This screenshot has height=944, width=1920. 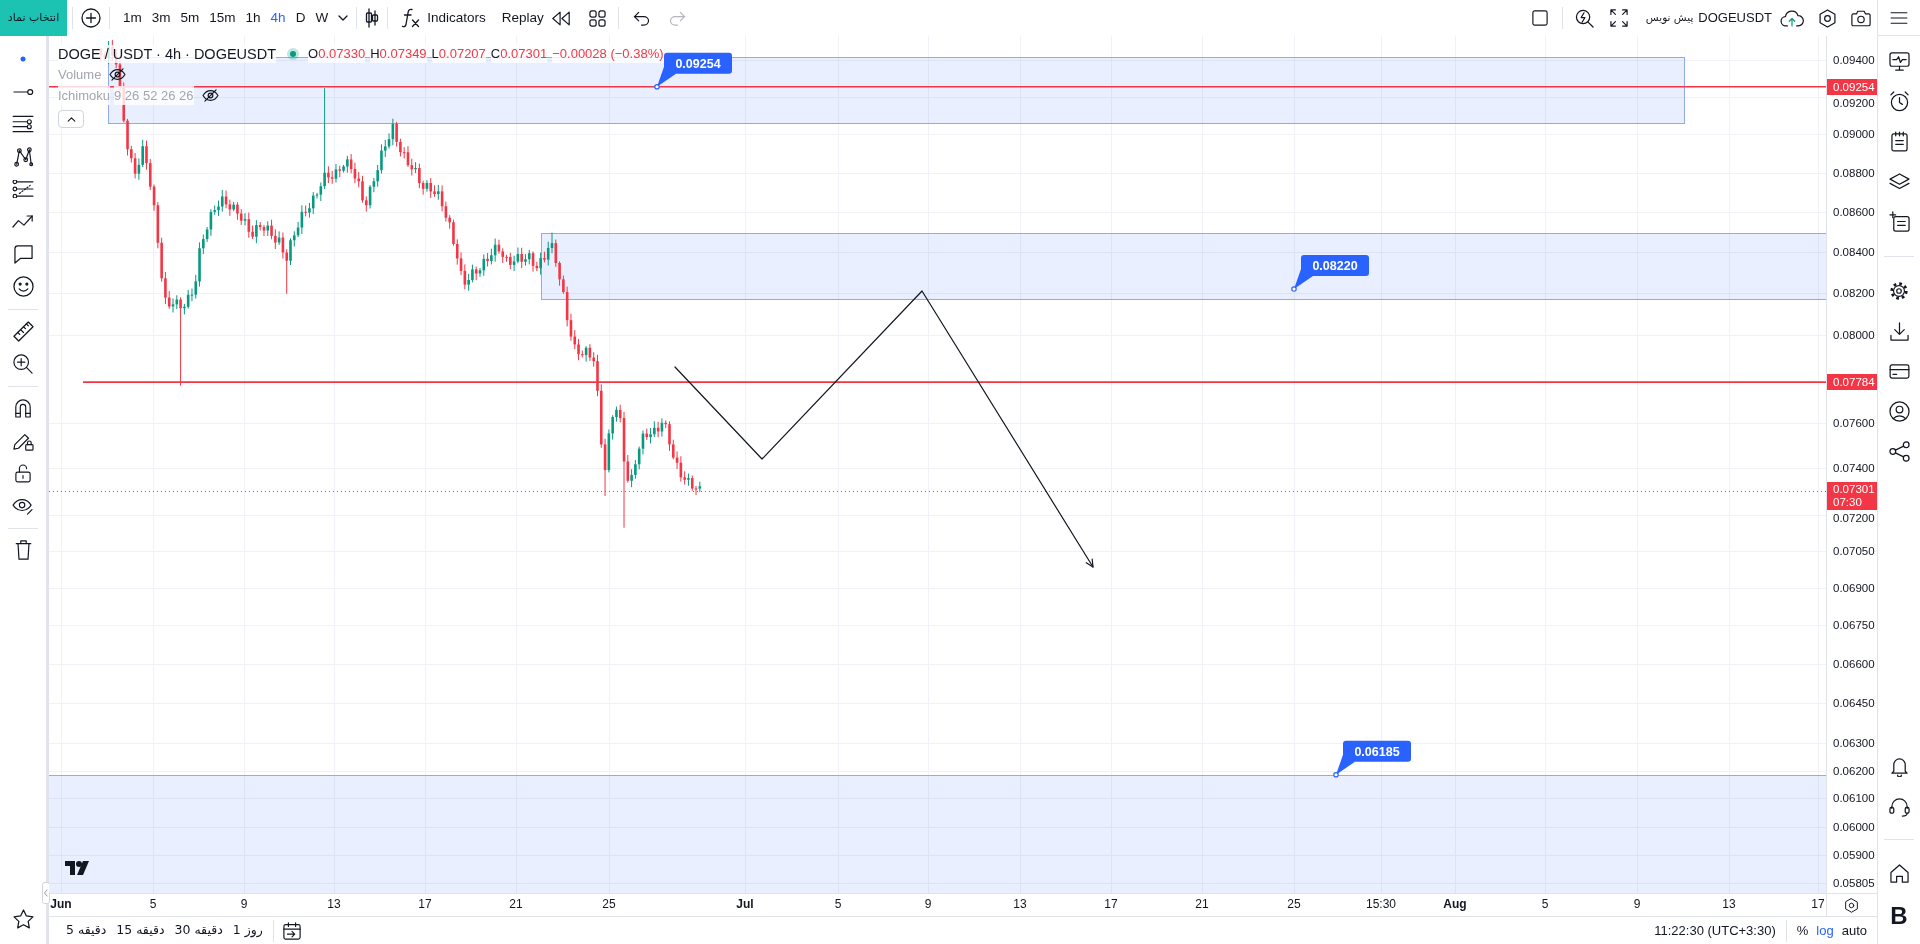 I want to click on last-price-label: 0.07301, so click(x=1854, y=489).